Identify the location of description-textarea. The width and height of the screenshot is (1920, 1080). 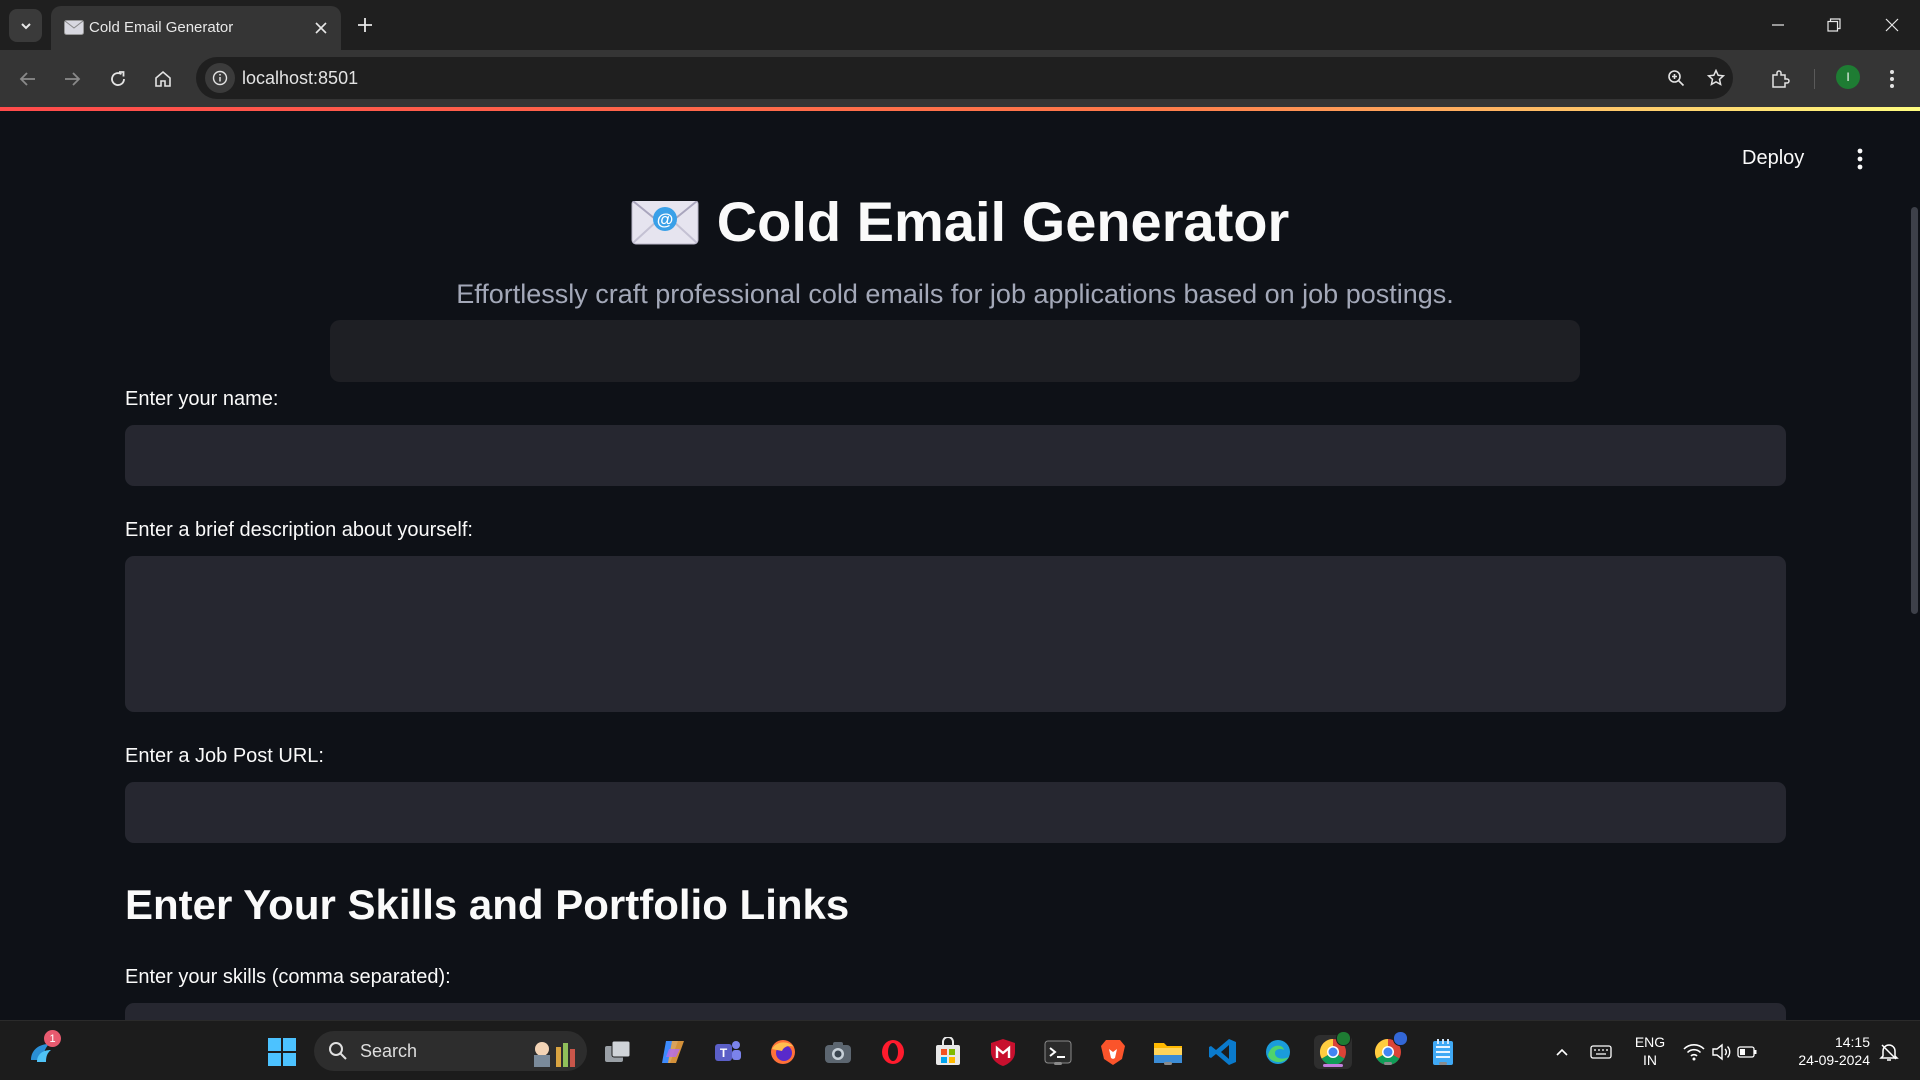
(955, 634).